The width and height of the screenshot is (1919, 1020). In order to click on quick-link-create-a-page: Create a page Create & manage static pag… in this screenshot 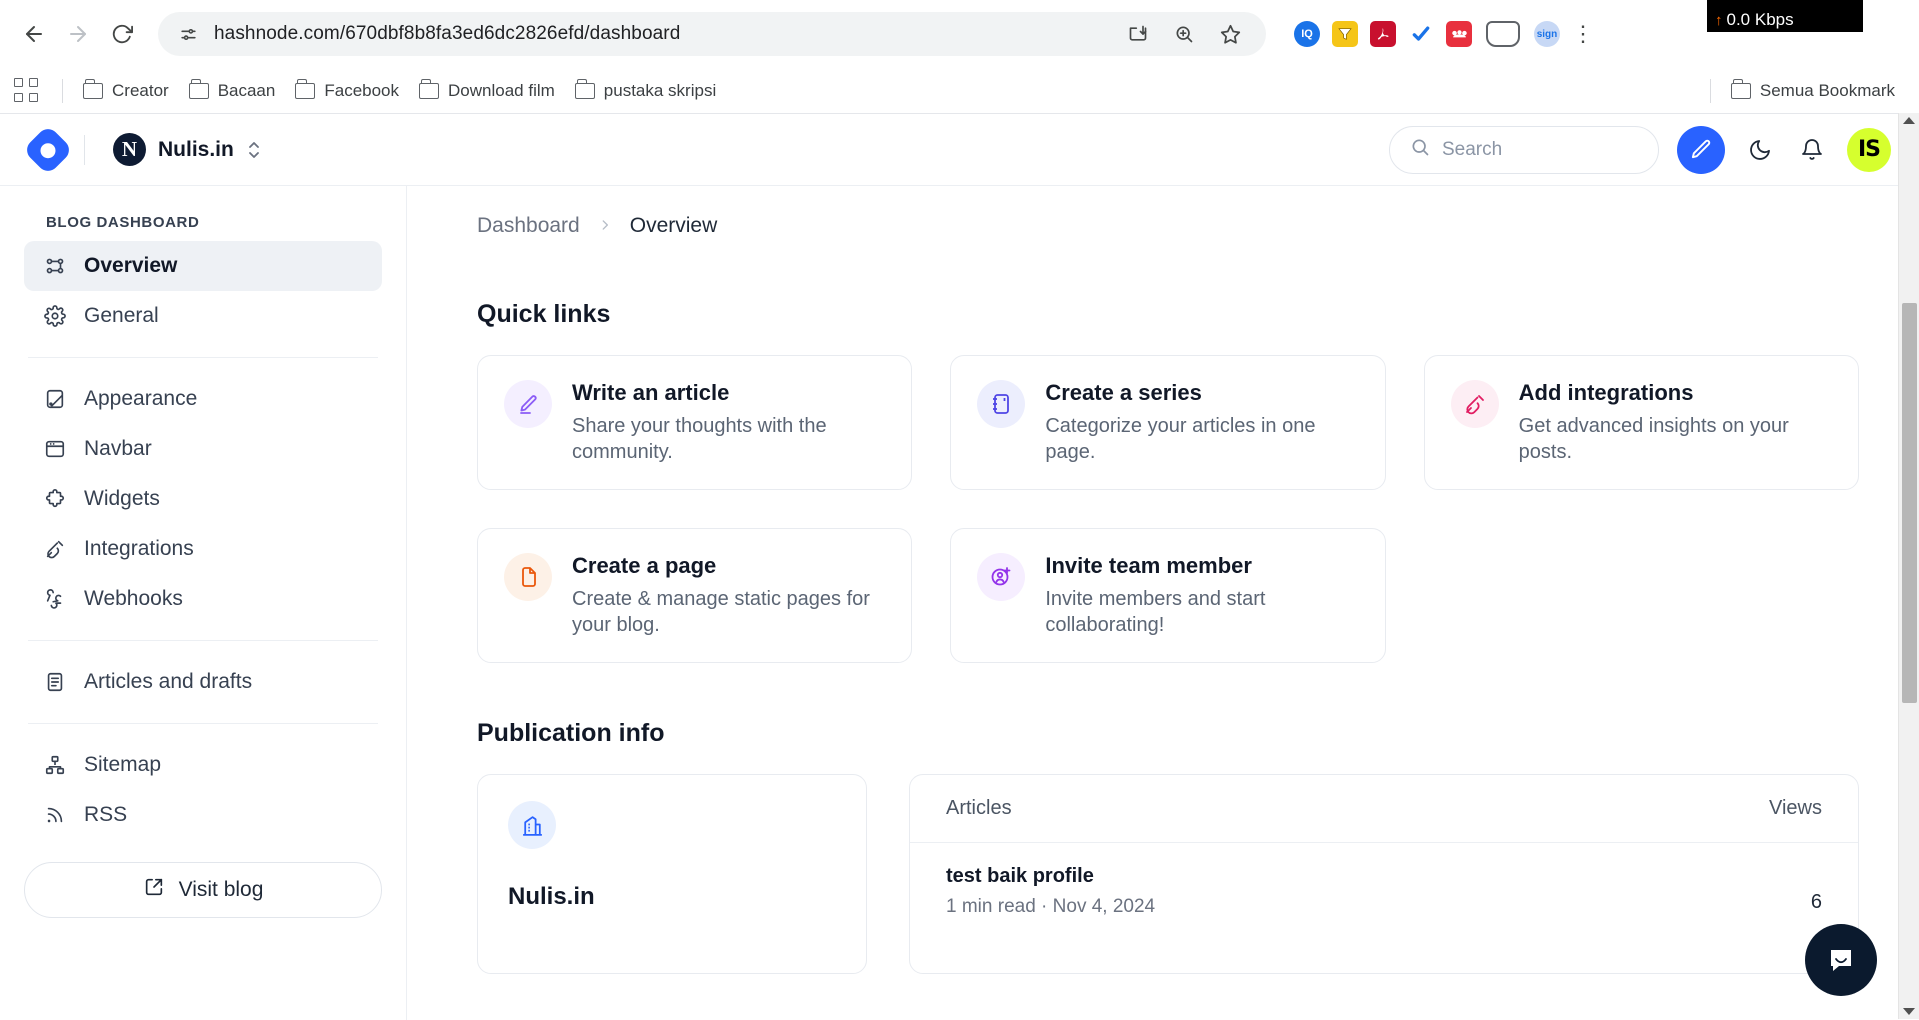, I will do `click(695, 596)`.